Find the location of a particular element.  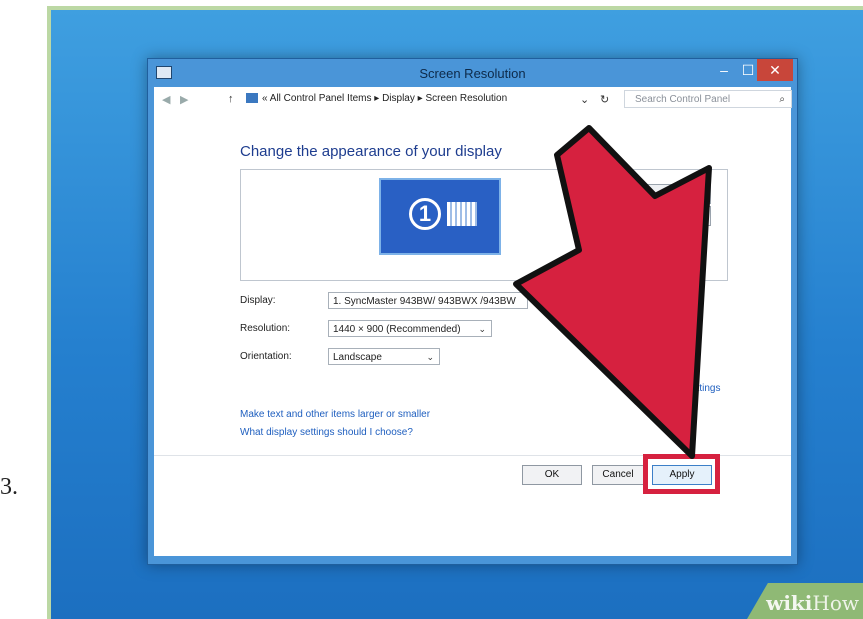

red-arrow-icon is located at coordinates (612, 292).